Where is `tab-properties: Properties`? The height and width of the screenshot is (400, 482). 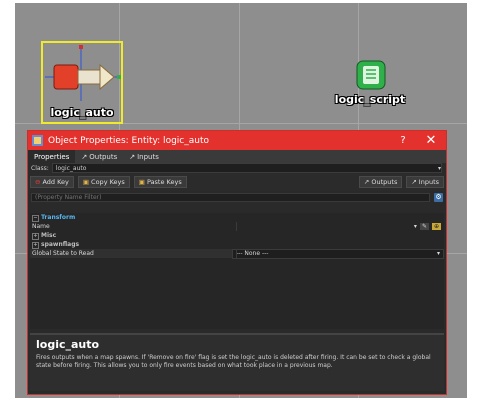 tab-properties: Properties is located at coordinates (52, 156).